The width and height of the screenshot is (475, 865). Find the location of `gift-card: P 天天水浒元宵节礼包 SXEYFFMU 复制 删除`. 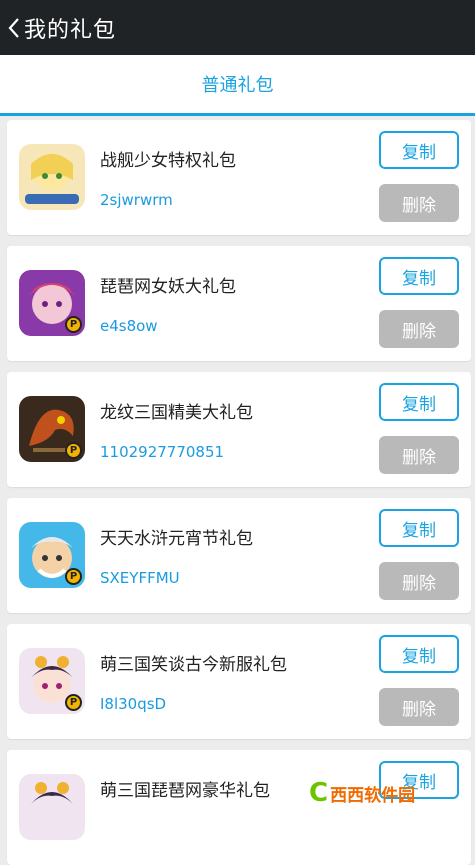

gift-card: P 天天水浒元宵节礼包 SXEYFFMU 复制 删除 is located at coordinates (239, 555).